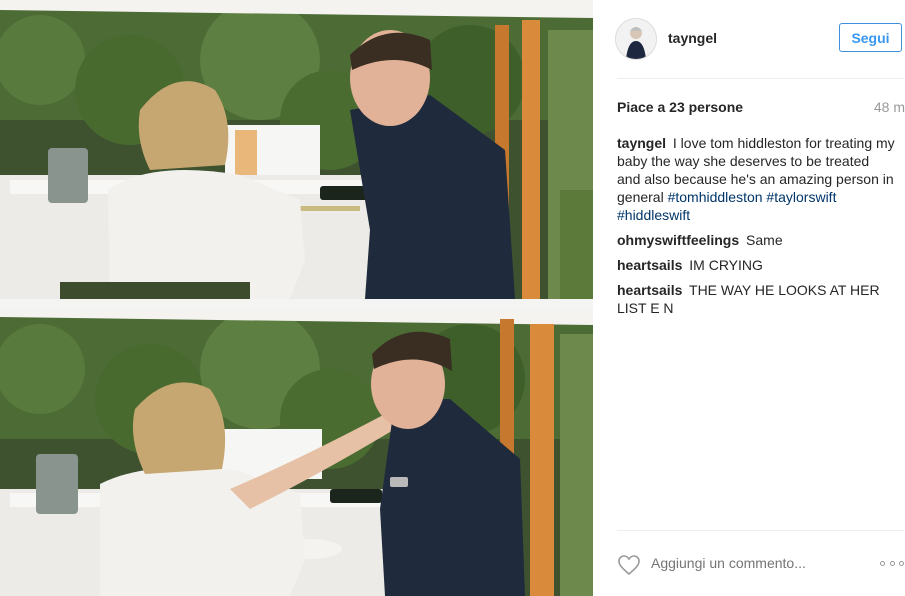  Describe the element at coordinates (641, 143) in the screenshot. I see `comment-username: tayngel` at that location.